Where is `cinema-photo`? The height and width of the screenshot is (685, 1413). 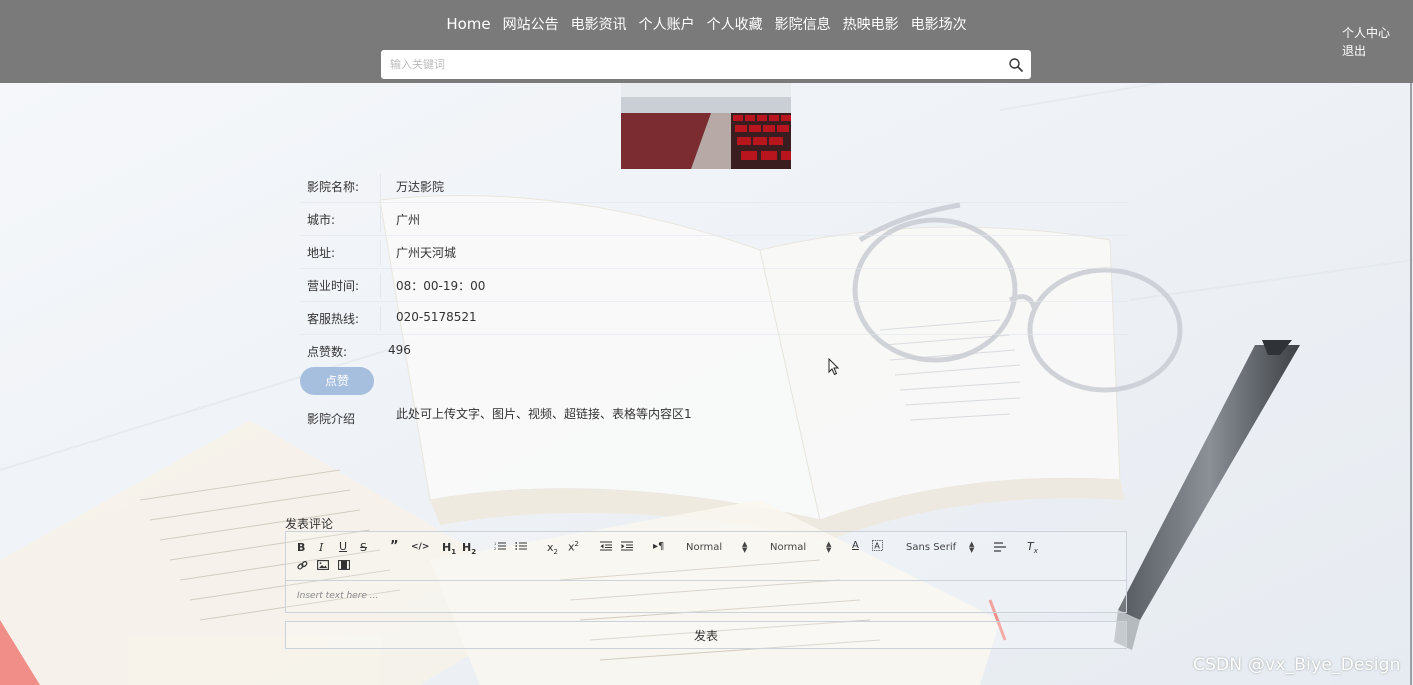
cinema-photo is located at coordinates (706, 126).